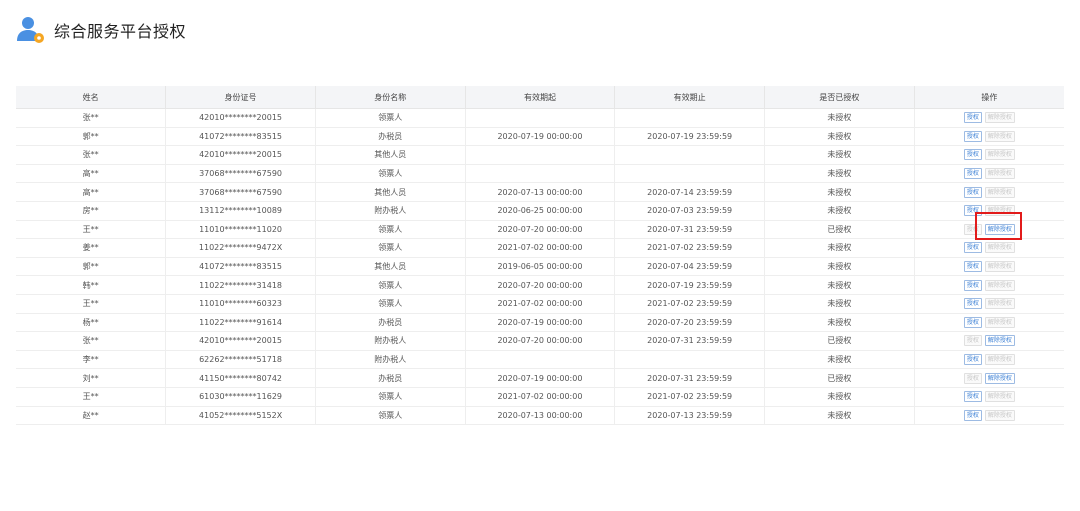 This screenshot has width=1080, height=511. Describe the element at coordinates (390, 360) in the screenshot. I see `cell-role: 附办税人` at that location.